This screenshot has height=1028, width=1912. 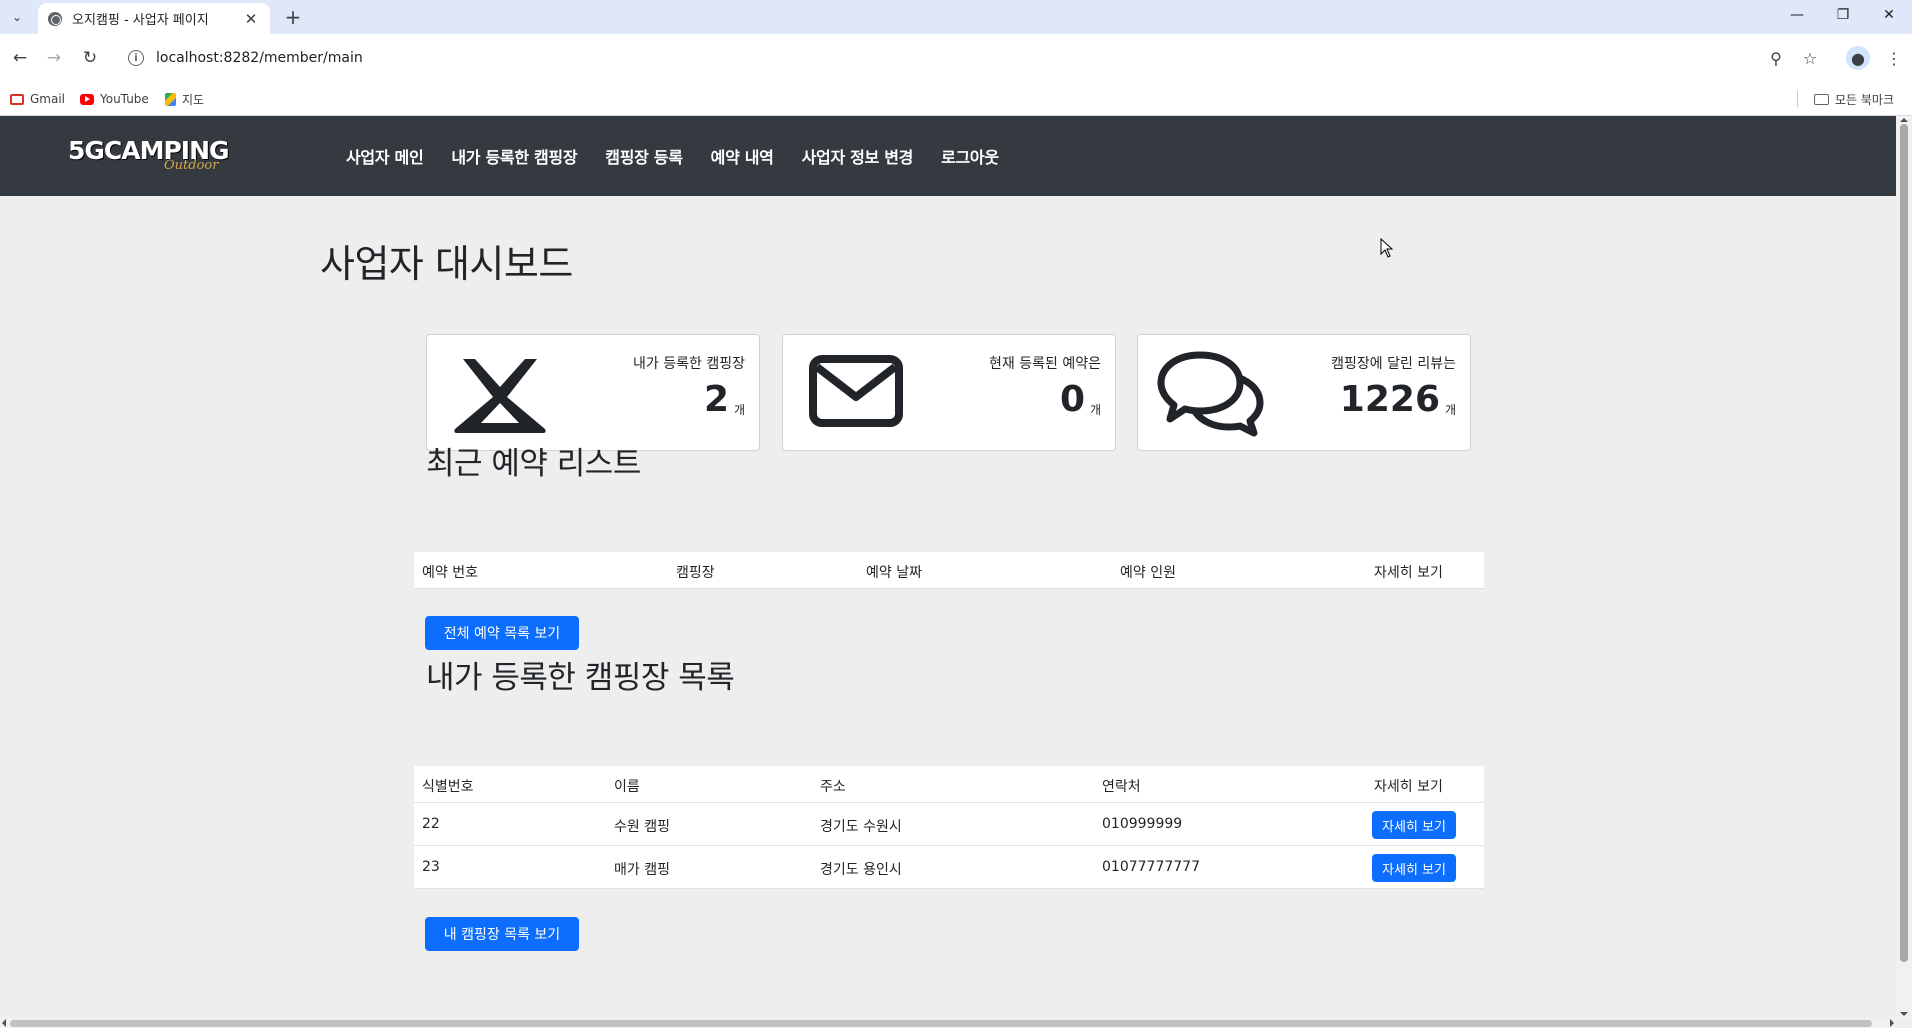 I want to click on horizontal-scrollbar, so click(x=948, y=1023).